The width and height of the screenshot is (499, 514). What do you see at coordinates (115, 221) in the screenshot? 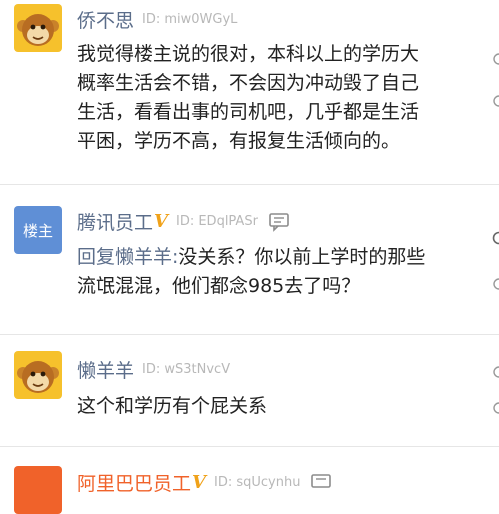
I see `username: 腾讯员工` at bounding box center [115, 221].